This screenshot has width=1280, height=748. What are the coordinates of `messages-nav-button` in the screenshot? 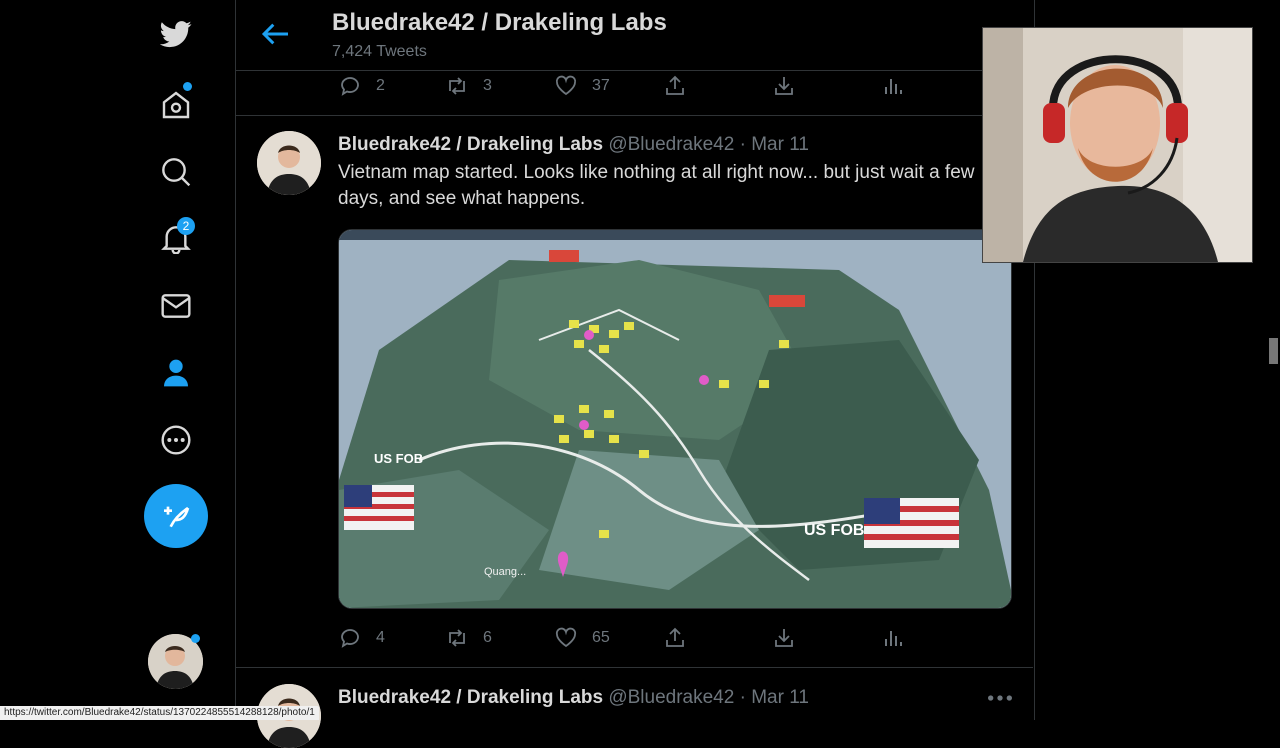 It's located at (176, 306).